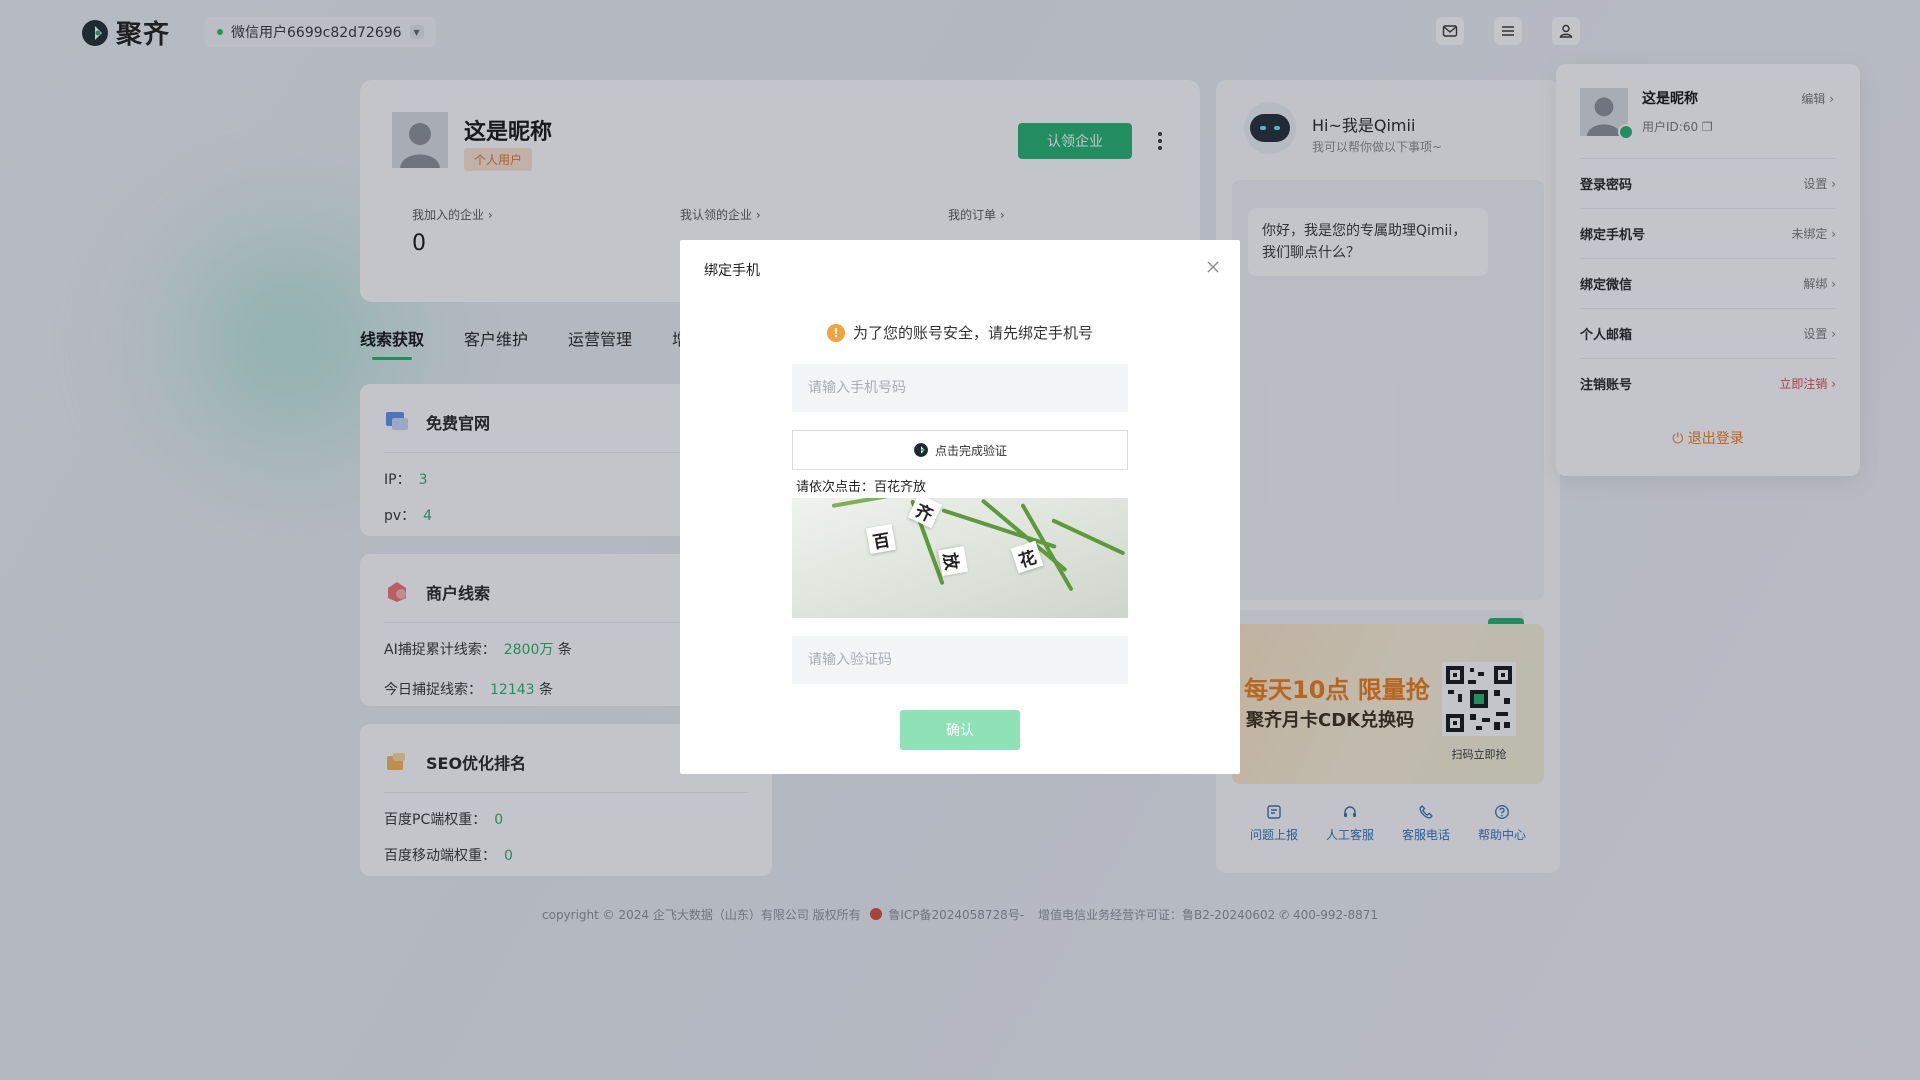 The height and width of the screenshot is (1080, 1920). I want to click on captcha-char: 放, so click(953, 561).